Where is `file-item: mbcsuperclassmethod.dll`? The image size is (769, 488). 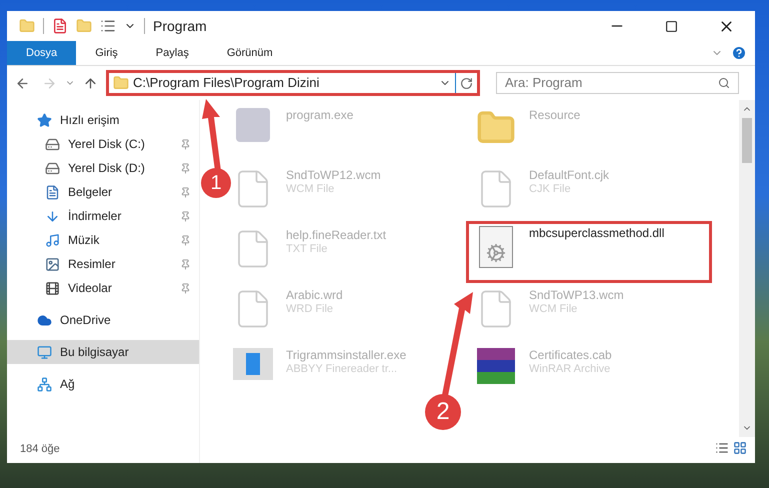 file-item: mbcsuperclassmethod.dll is located at coordinates (589, 252).